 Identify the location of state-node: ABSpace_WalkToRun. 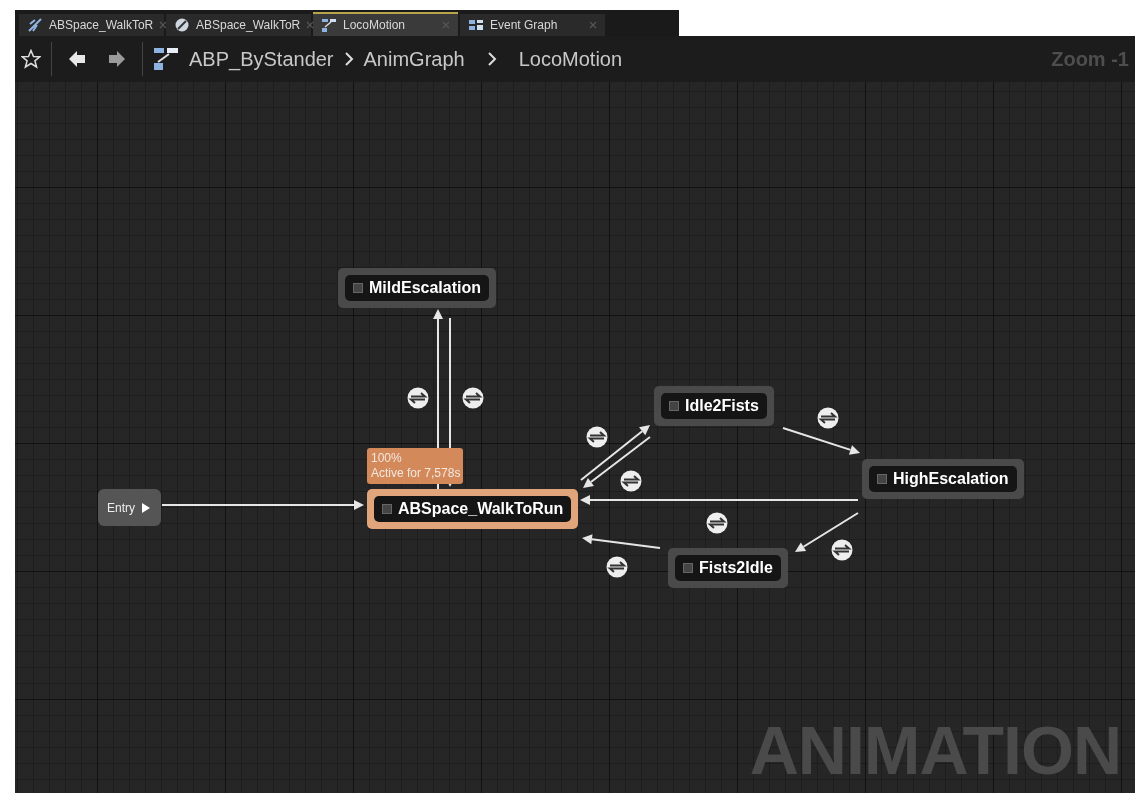
(473, 509).